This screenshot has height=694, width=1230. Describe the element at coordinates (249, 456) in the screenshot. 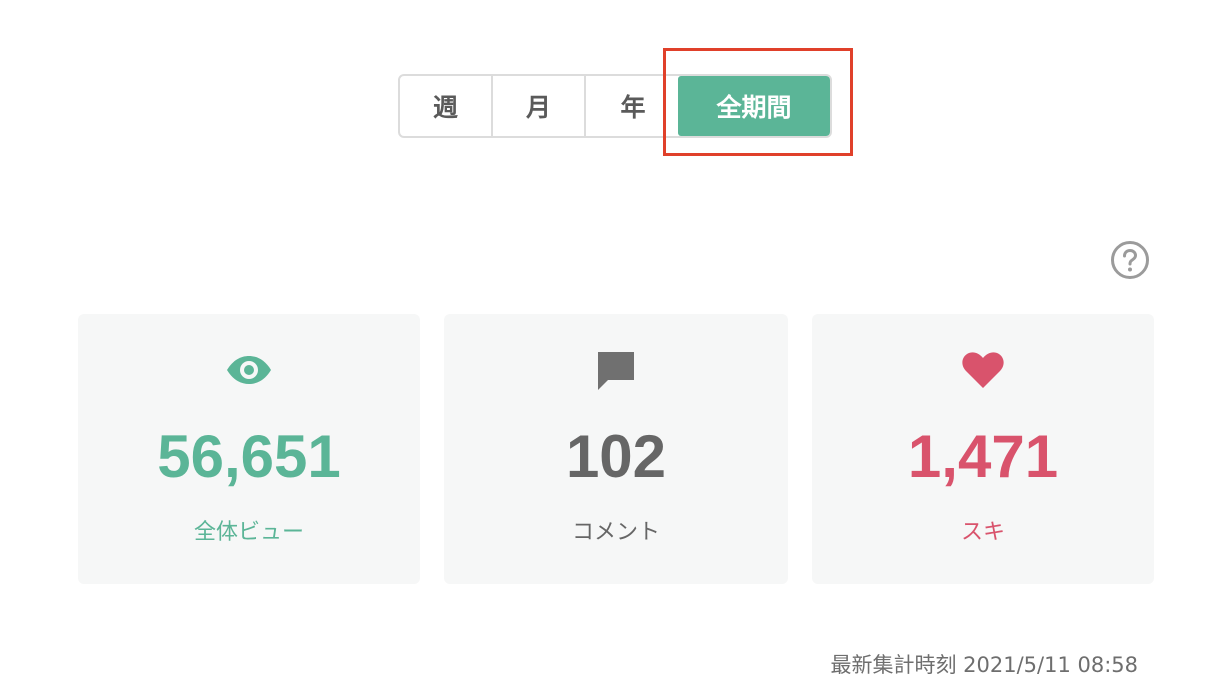

I see `views-value: 56,651` at that location.